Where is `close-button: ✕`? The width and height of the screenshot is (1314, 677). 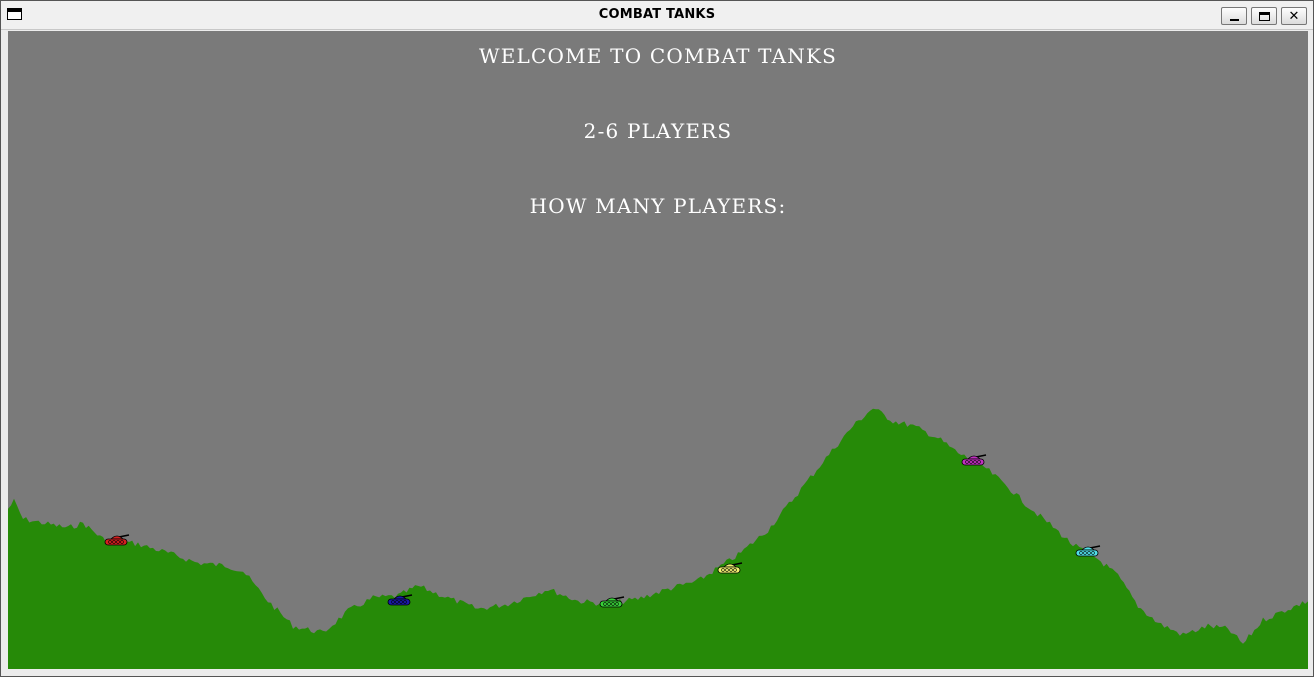
close-button: ✕ is located at coordinates (1294, 16).